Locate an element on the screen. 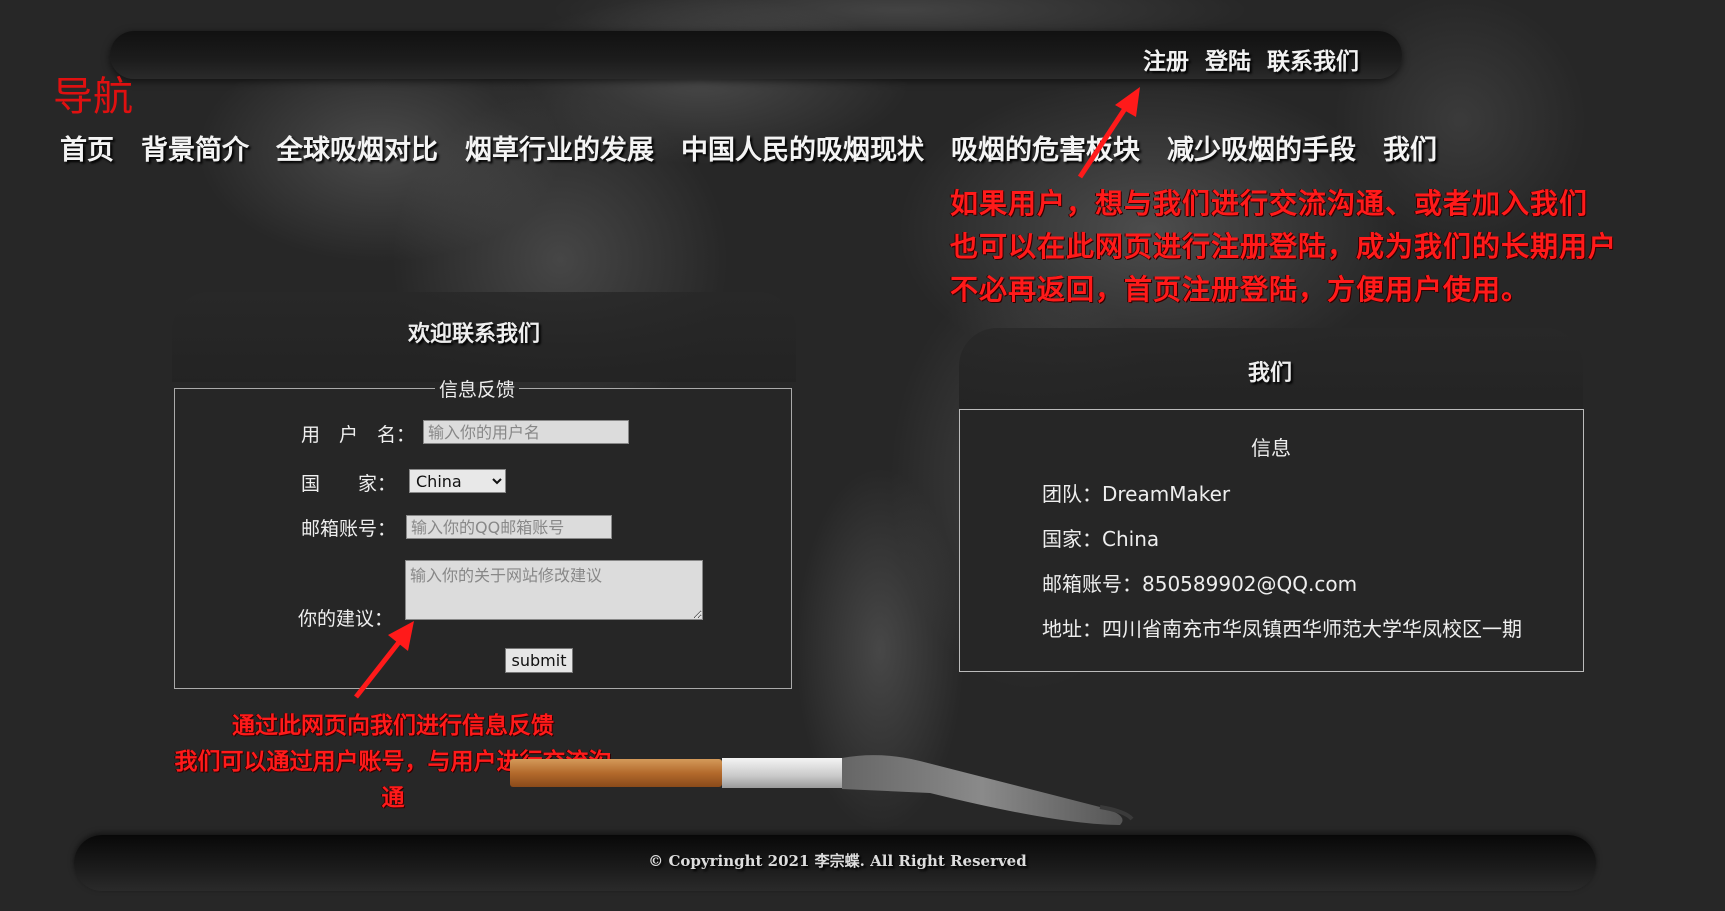 Image resolution: width=1725 pixels, height=911 pixels. about-panel-title: 我们 is located at coordinates (1270, 373).